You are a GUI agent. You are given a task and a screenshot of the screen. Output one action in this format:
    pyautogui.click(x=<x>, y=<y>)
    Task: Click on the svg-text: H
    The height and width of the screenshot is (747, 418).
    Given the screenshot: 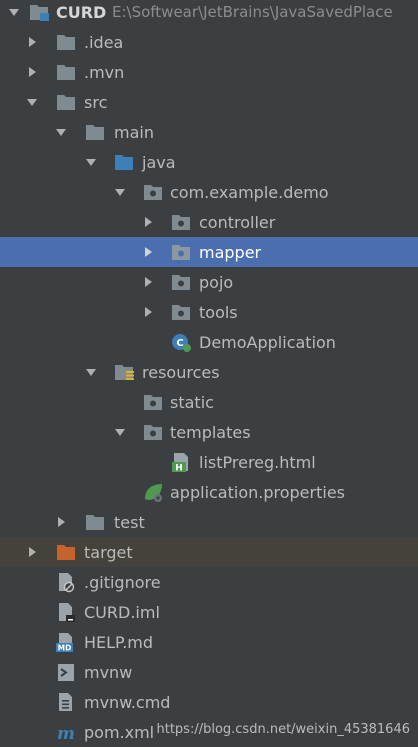 What is the action you would take?
    pyautogui.click(x=179, y=469)
    